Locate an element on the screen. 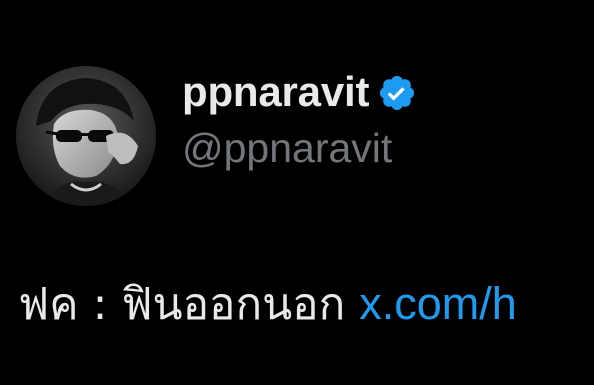  avatar-photo is located at coordinates (86, 136).